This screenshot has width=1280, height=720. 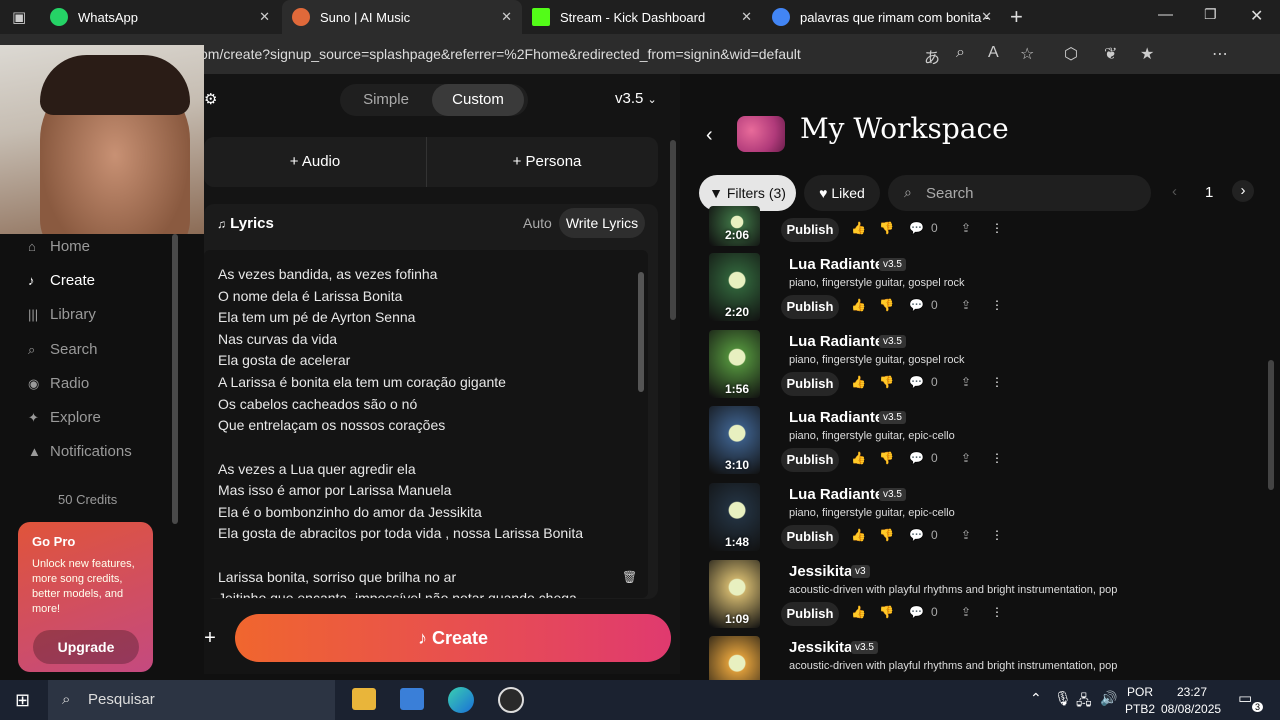 What do you see at coordinates (642, 17) in the screenshot?
I see `tab-kick: Stream - Kick Dashboard ✕` at bounding box center [642, 17].